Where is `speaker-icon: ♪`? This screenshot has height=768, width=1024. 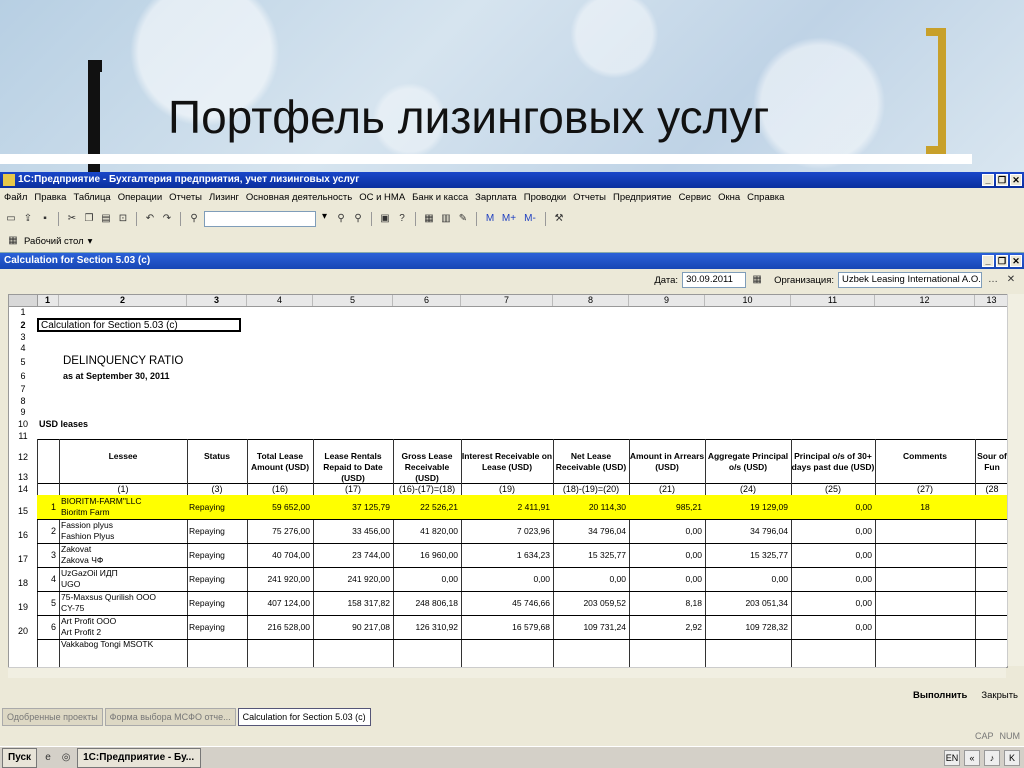 speaker-icon: ♪ is located at coordinates (992, 757).